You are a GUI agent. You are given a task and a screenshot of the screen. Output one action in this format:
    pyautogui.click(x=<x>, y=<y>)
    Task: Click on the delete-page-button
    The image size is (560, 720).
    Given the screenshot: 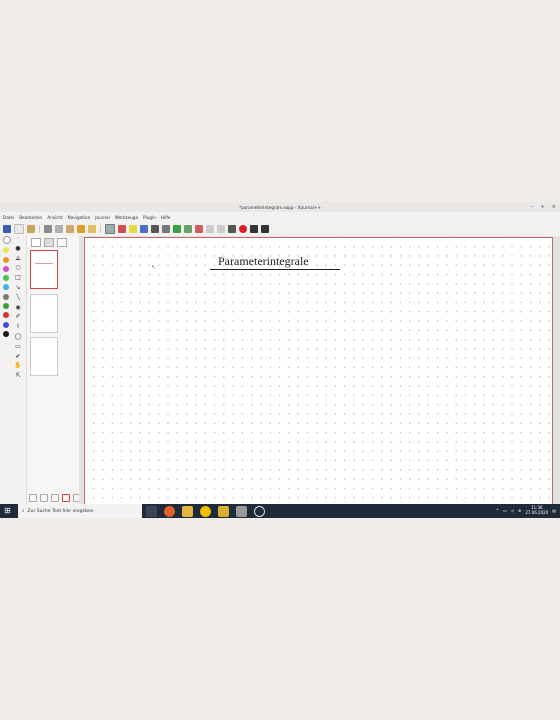 What is the action you would take?
    pyautogui.click(x=66, y=498)
    